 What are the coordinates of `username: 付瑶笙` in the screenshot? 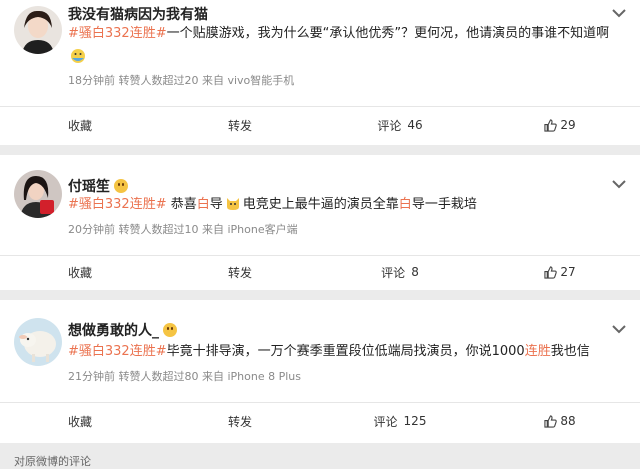 It's located at (98, 186).